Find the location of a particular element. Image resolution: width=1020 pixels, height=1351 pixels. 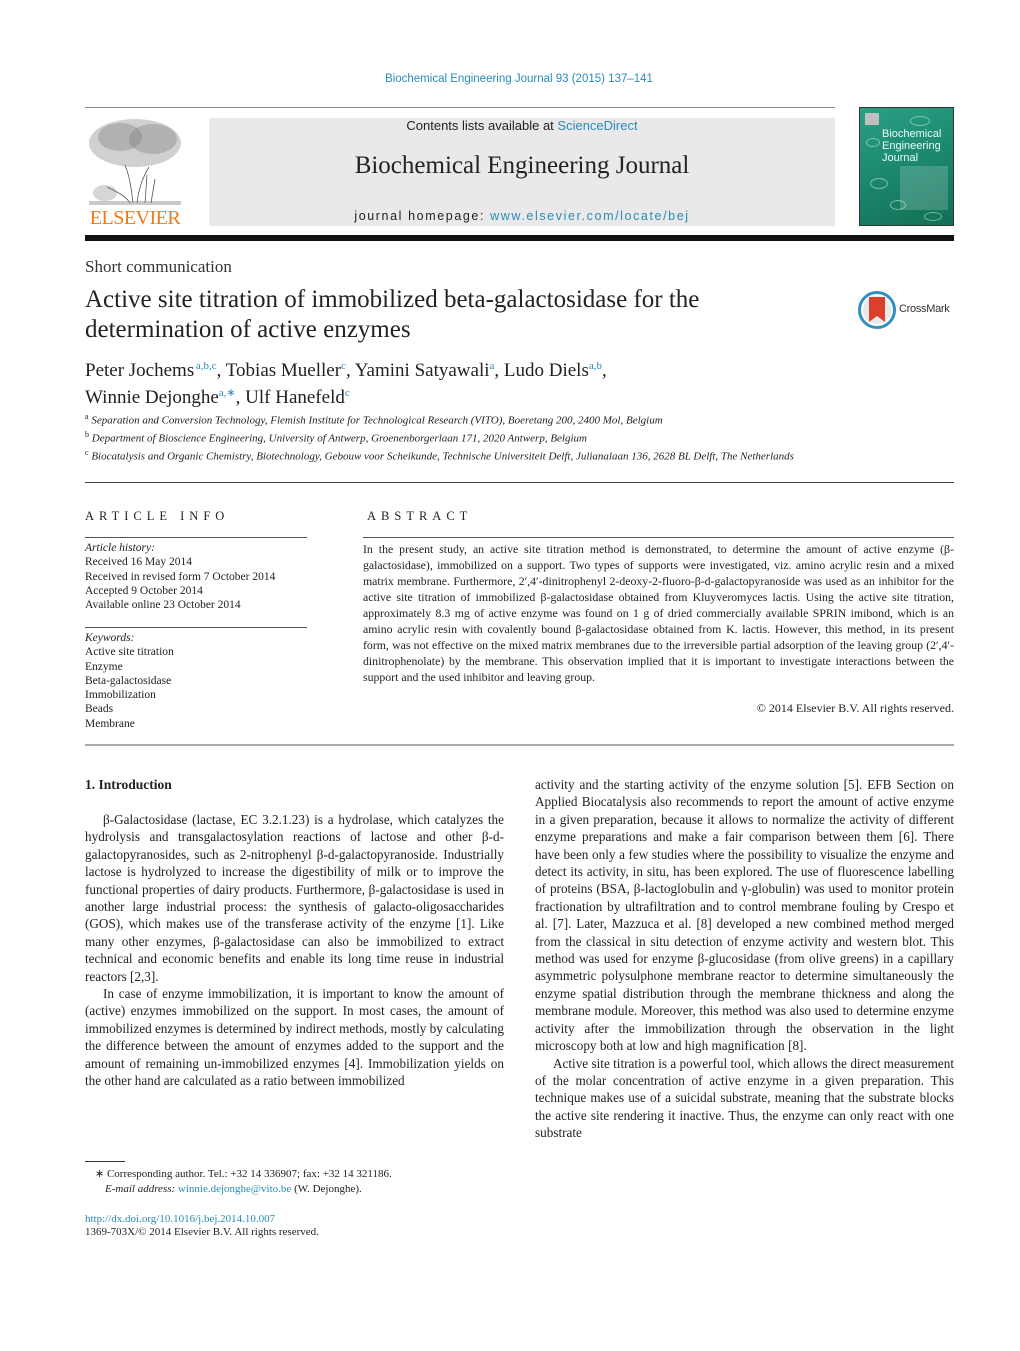

cover-title: Biochemical Engineering Journal is located at coordinates (911, 146).